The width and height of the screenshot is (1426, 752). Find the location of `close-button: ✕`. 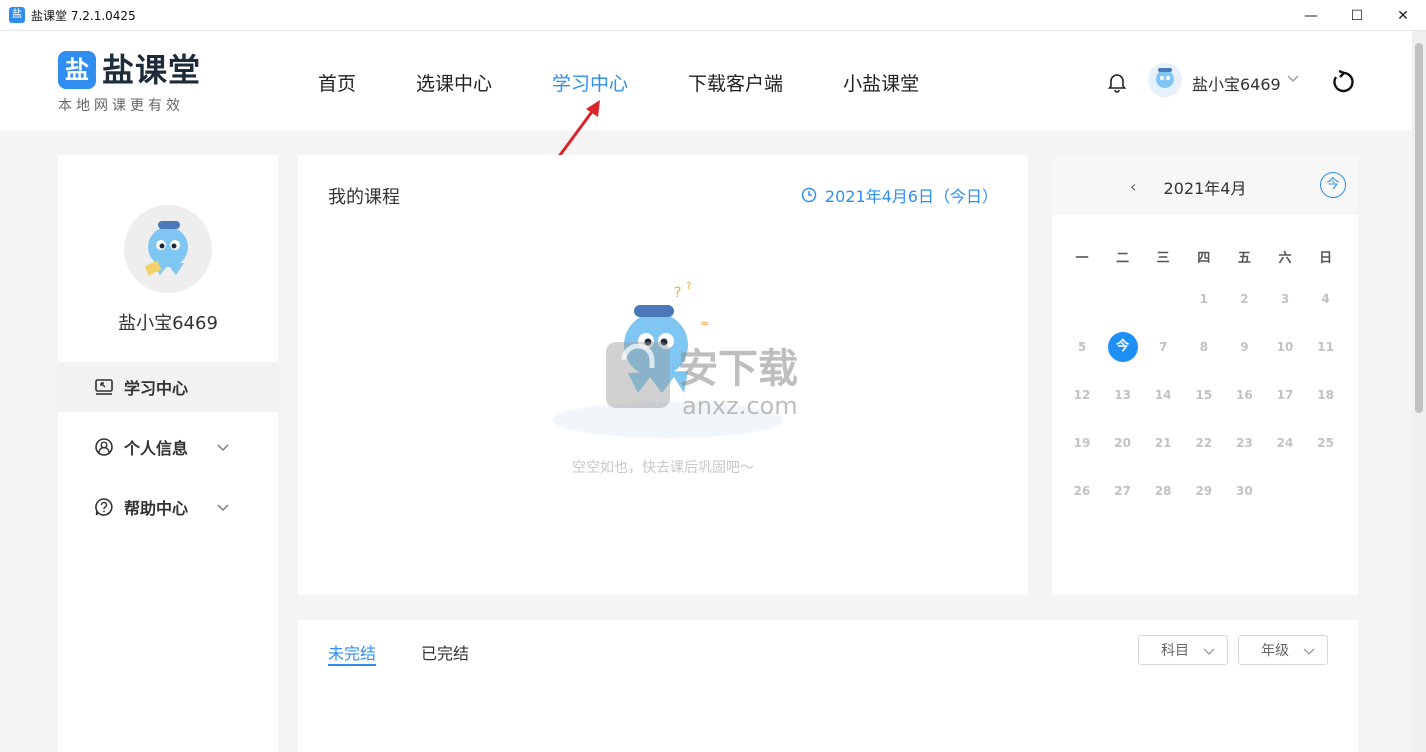

close-button: ✕ is located at coordinates (1403, 15).